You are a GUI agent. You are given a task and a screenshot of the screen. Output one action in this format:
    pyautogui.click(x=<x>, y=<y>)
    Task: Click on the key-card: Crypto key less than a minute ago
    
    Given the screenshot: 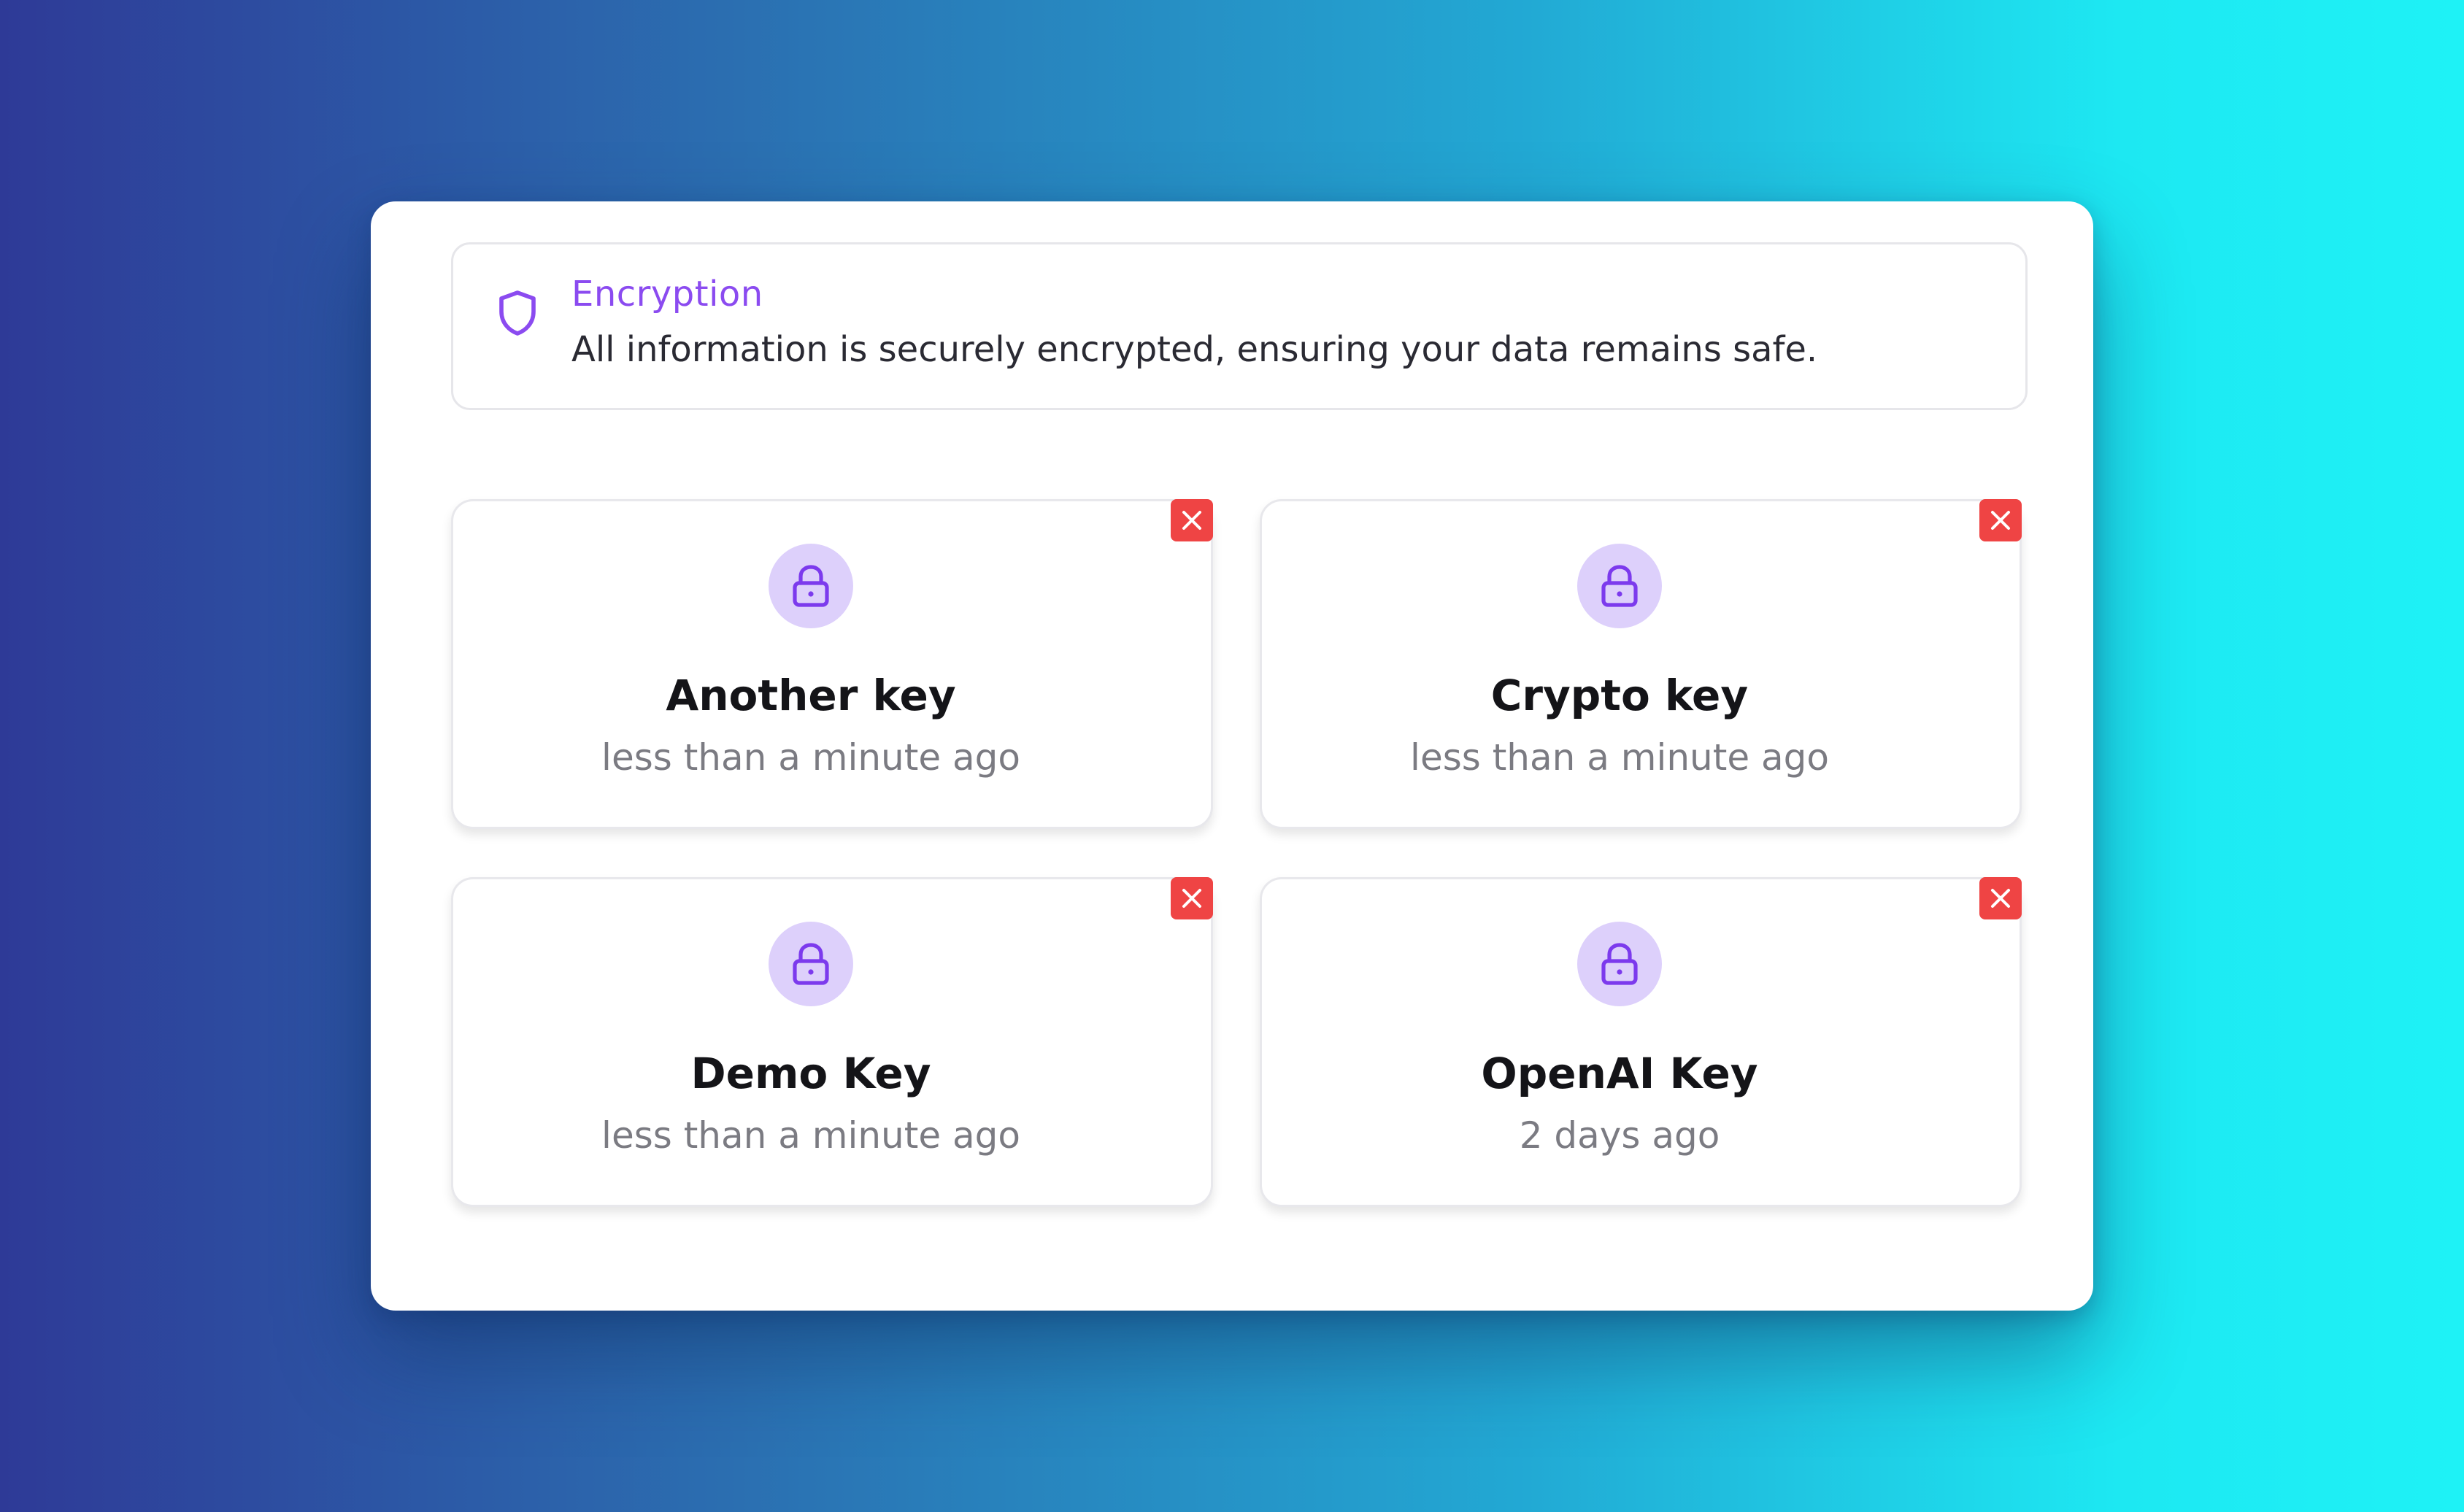 What is the action you would take?
    pyautogui.click(x=1641, y=664)
    